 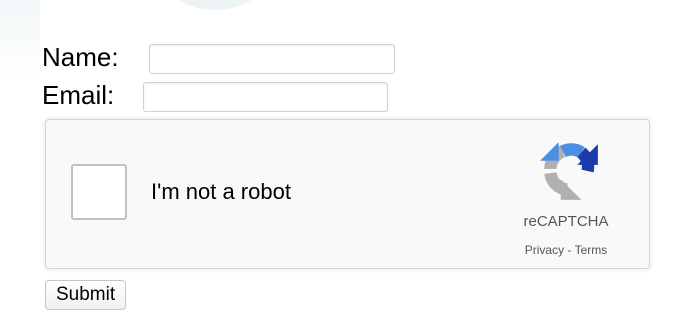 I want to click on recaptcha-checkbox, so click(x=99, y=192).